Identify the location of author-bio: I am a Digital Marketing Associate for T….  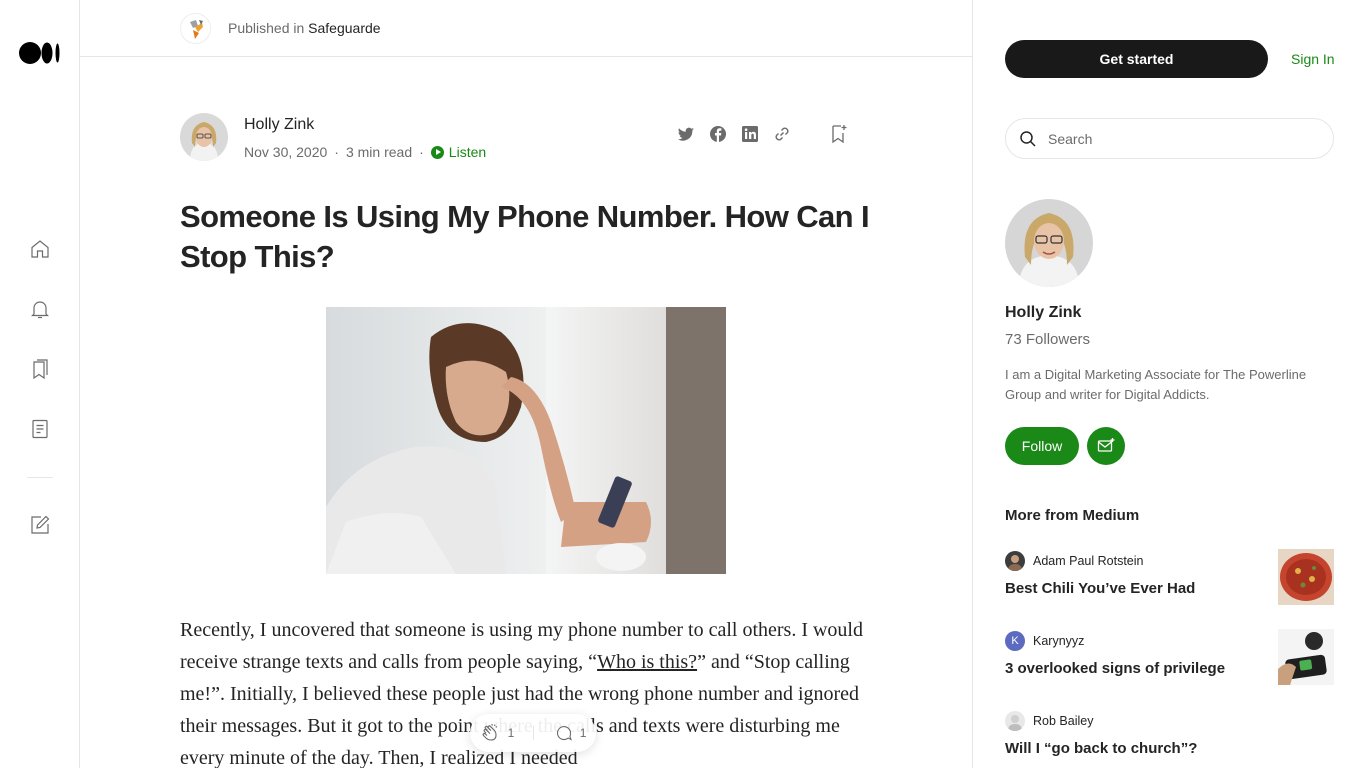
(1156, 384).